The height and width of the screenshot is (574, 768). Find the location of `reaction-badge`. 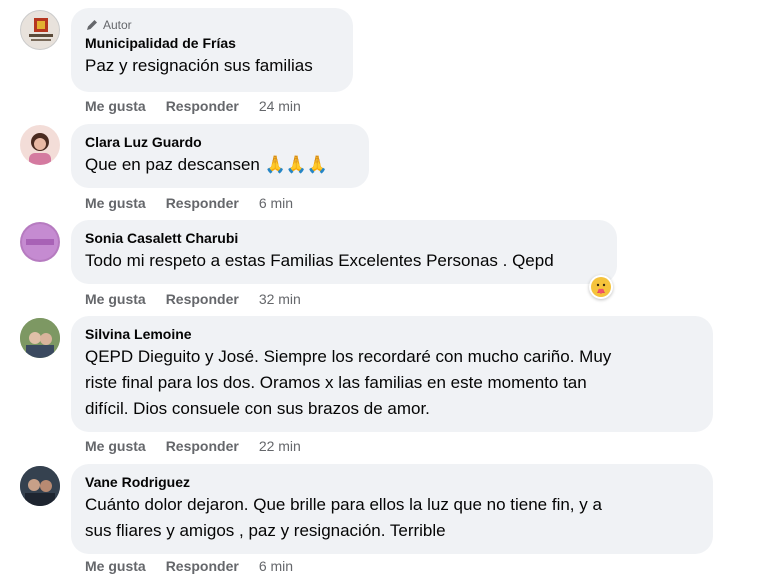

reaction-badge is located at coordinates (601, 287).